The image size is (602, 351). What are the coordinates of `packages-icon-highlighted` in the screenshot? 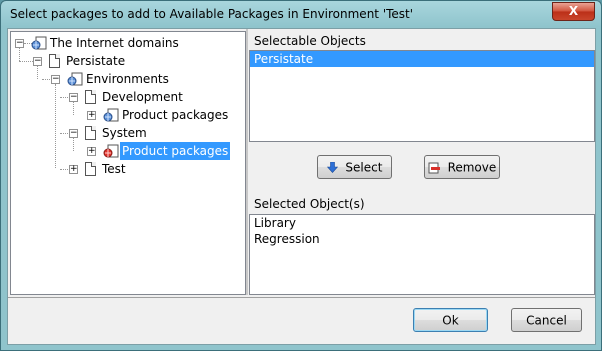 It's located at (111, 151).